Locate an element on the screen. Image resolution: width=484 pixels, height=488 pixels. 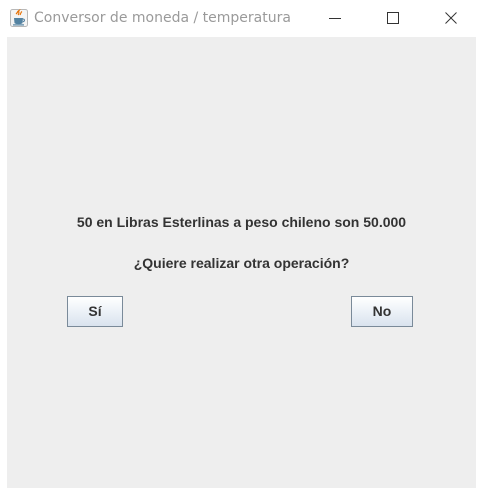
continue-question-text: ¿Quiere realizar otra operación? is located at coordinates (241, 263).